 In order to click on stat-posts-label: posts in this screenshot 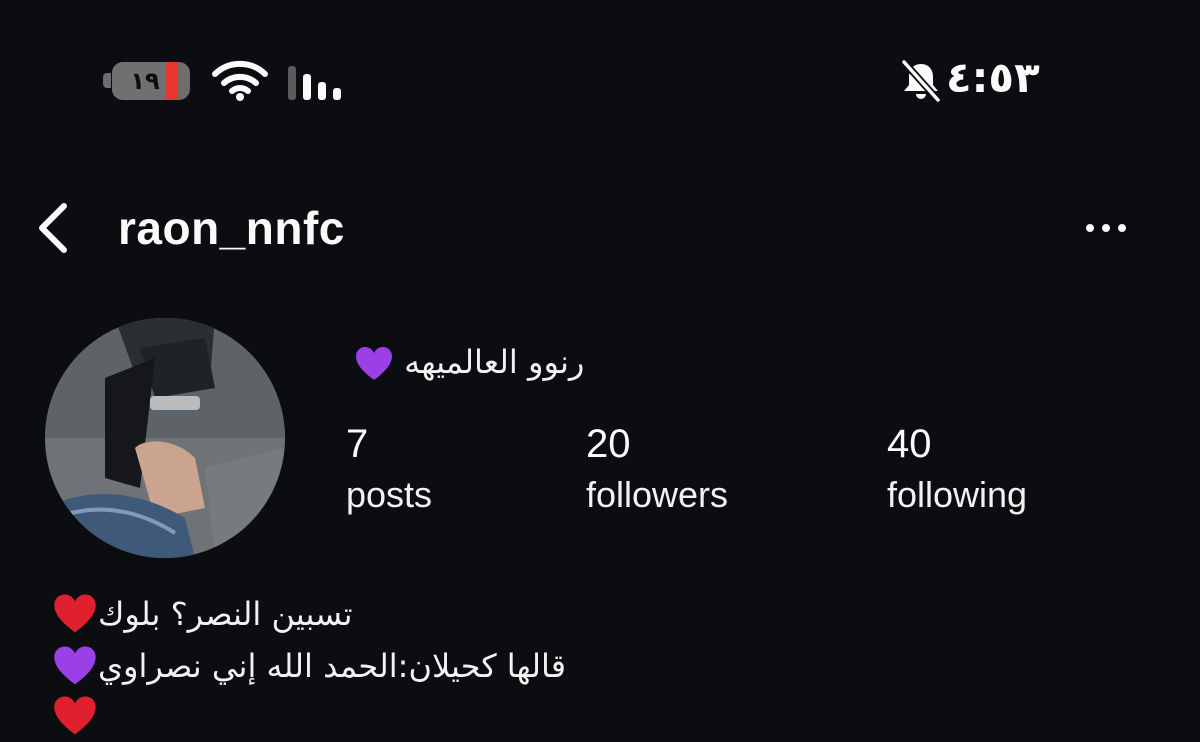, I will do `click(389, 494)`.